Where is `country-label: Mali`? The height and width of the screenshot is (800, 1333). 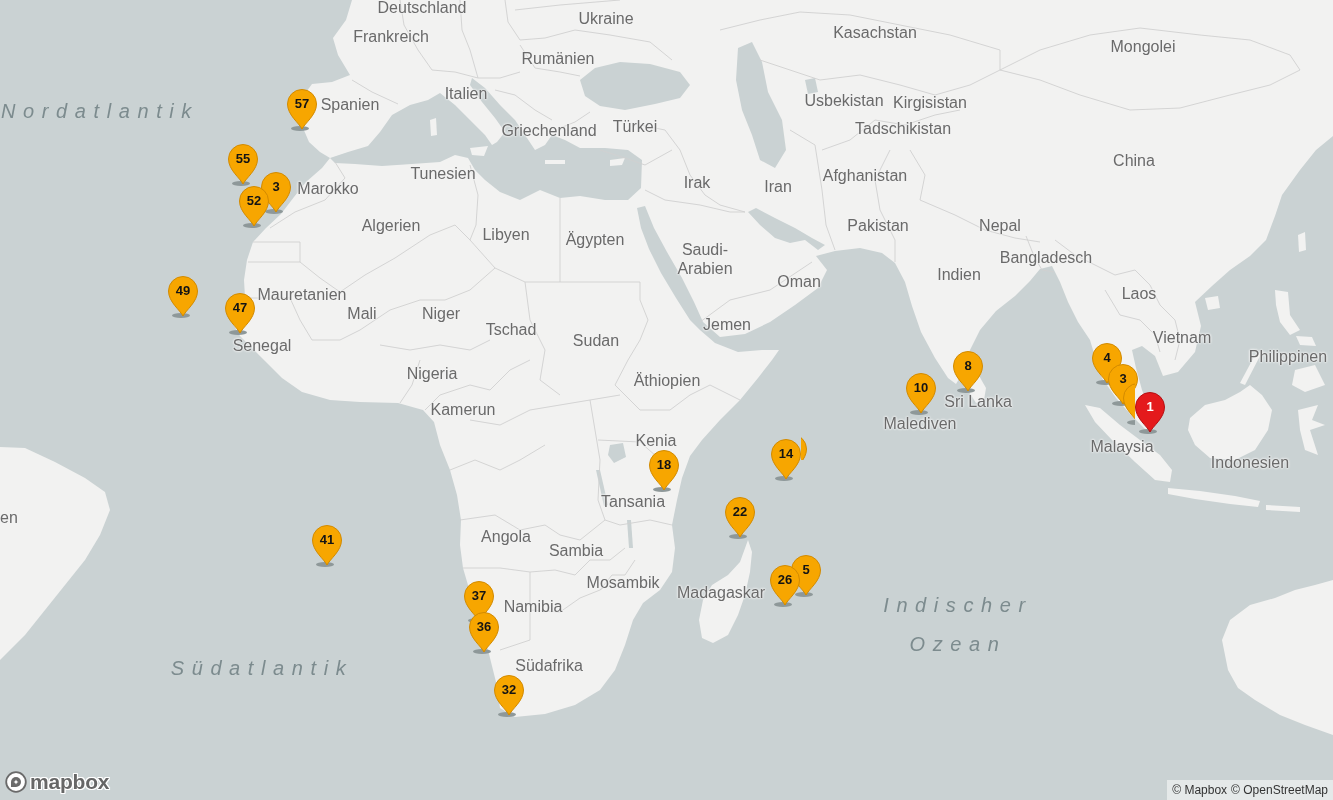
country-label: Mali is located at coordinates (362, 314).